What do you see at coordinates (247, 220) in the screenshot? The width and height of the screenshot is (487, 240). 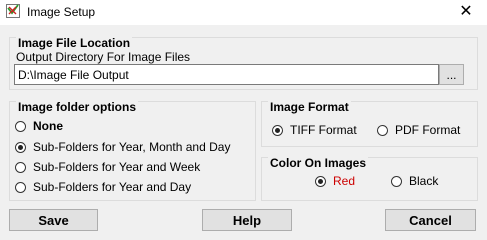 I see `help-button: Help` at bounding box center [247, 220].